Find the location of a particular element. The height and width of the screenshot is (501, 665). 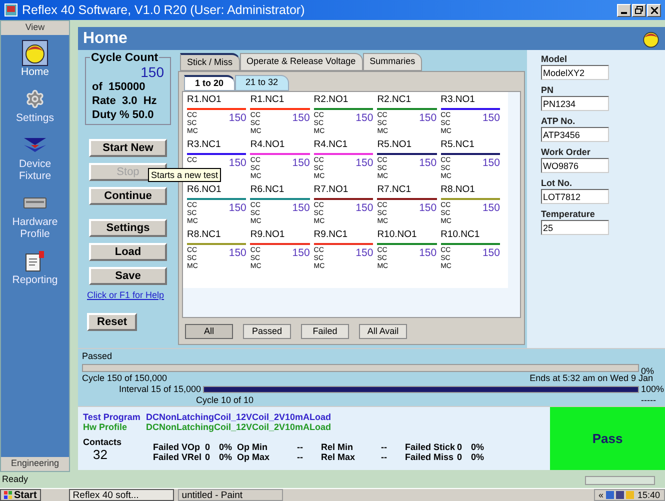

contact-name: R5.NC1 is located at coordinates (458, 145).